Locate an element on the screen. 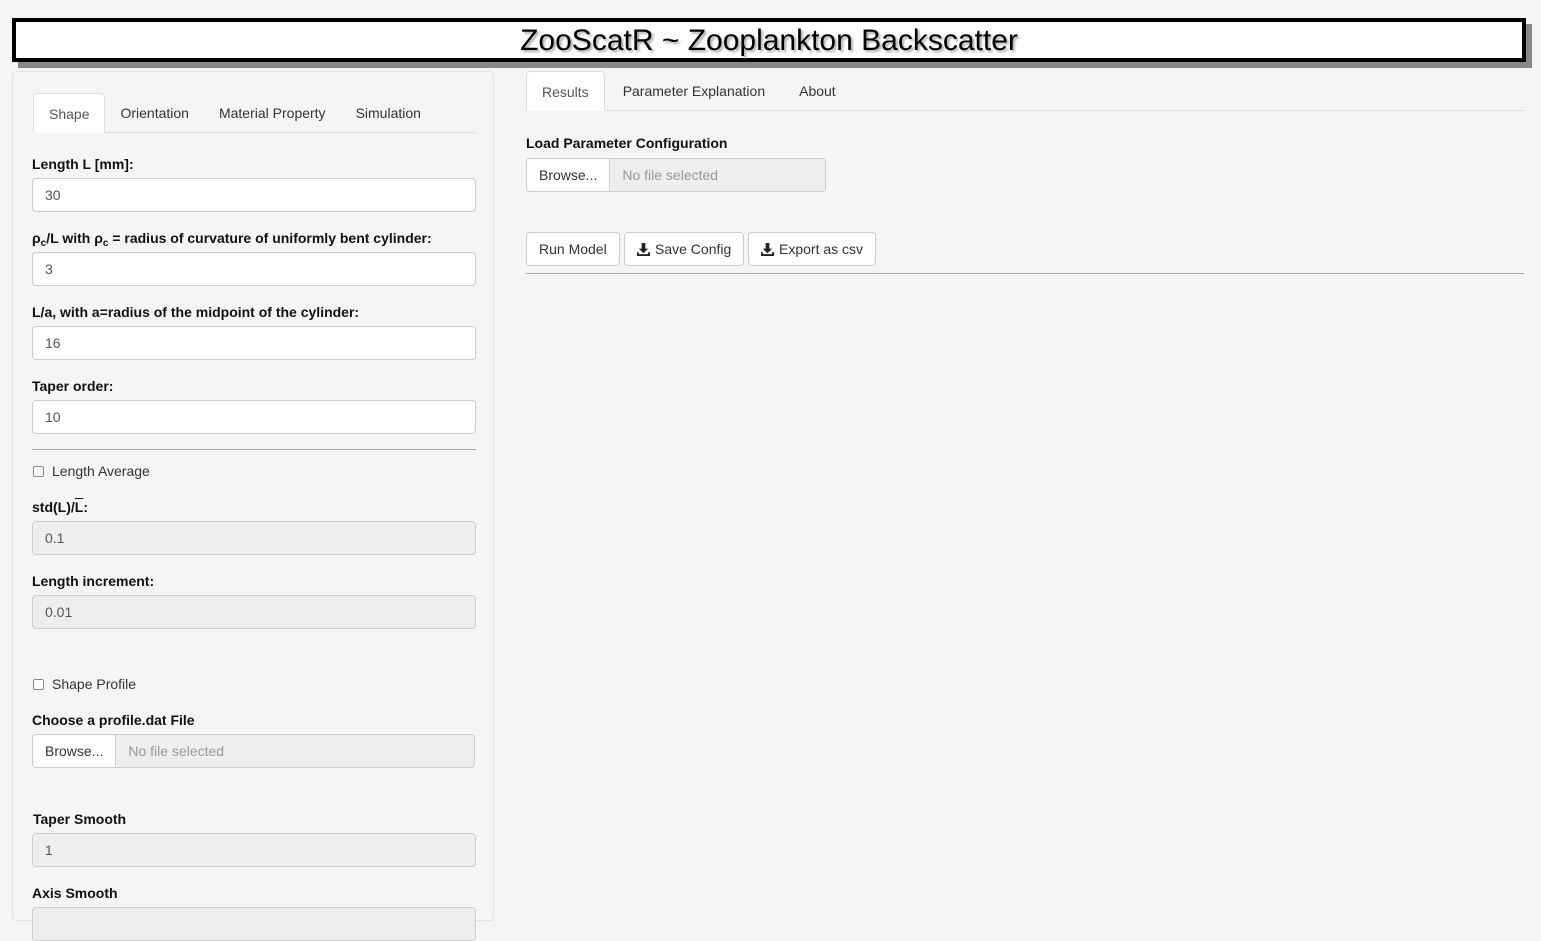  divider is located at coordinates (254, 449).